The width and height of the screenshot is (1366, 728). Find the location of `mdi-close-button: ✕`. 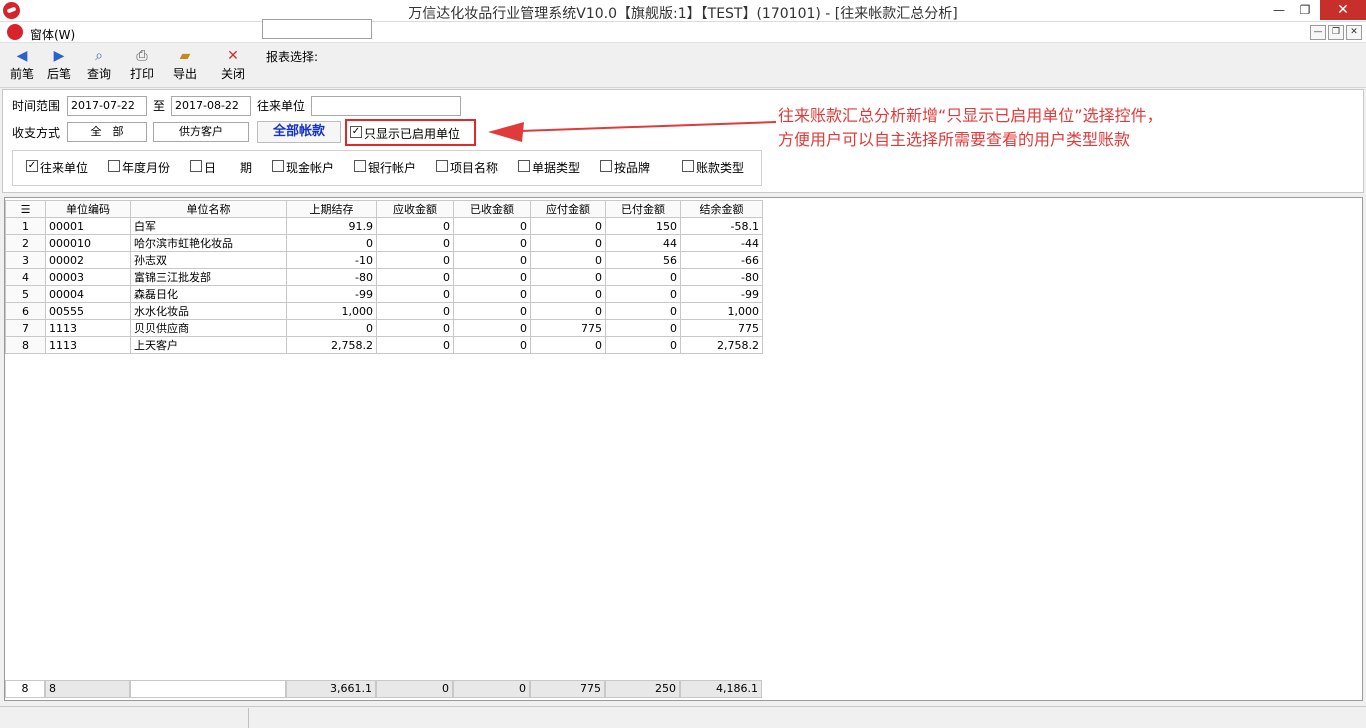

mdi-close-button: ✕ is located at coordinates (1354, 32).